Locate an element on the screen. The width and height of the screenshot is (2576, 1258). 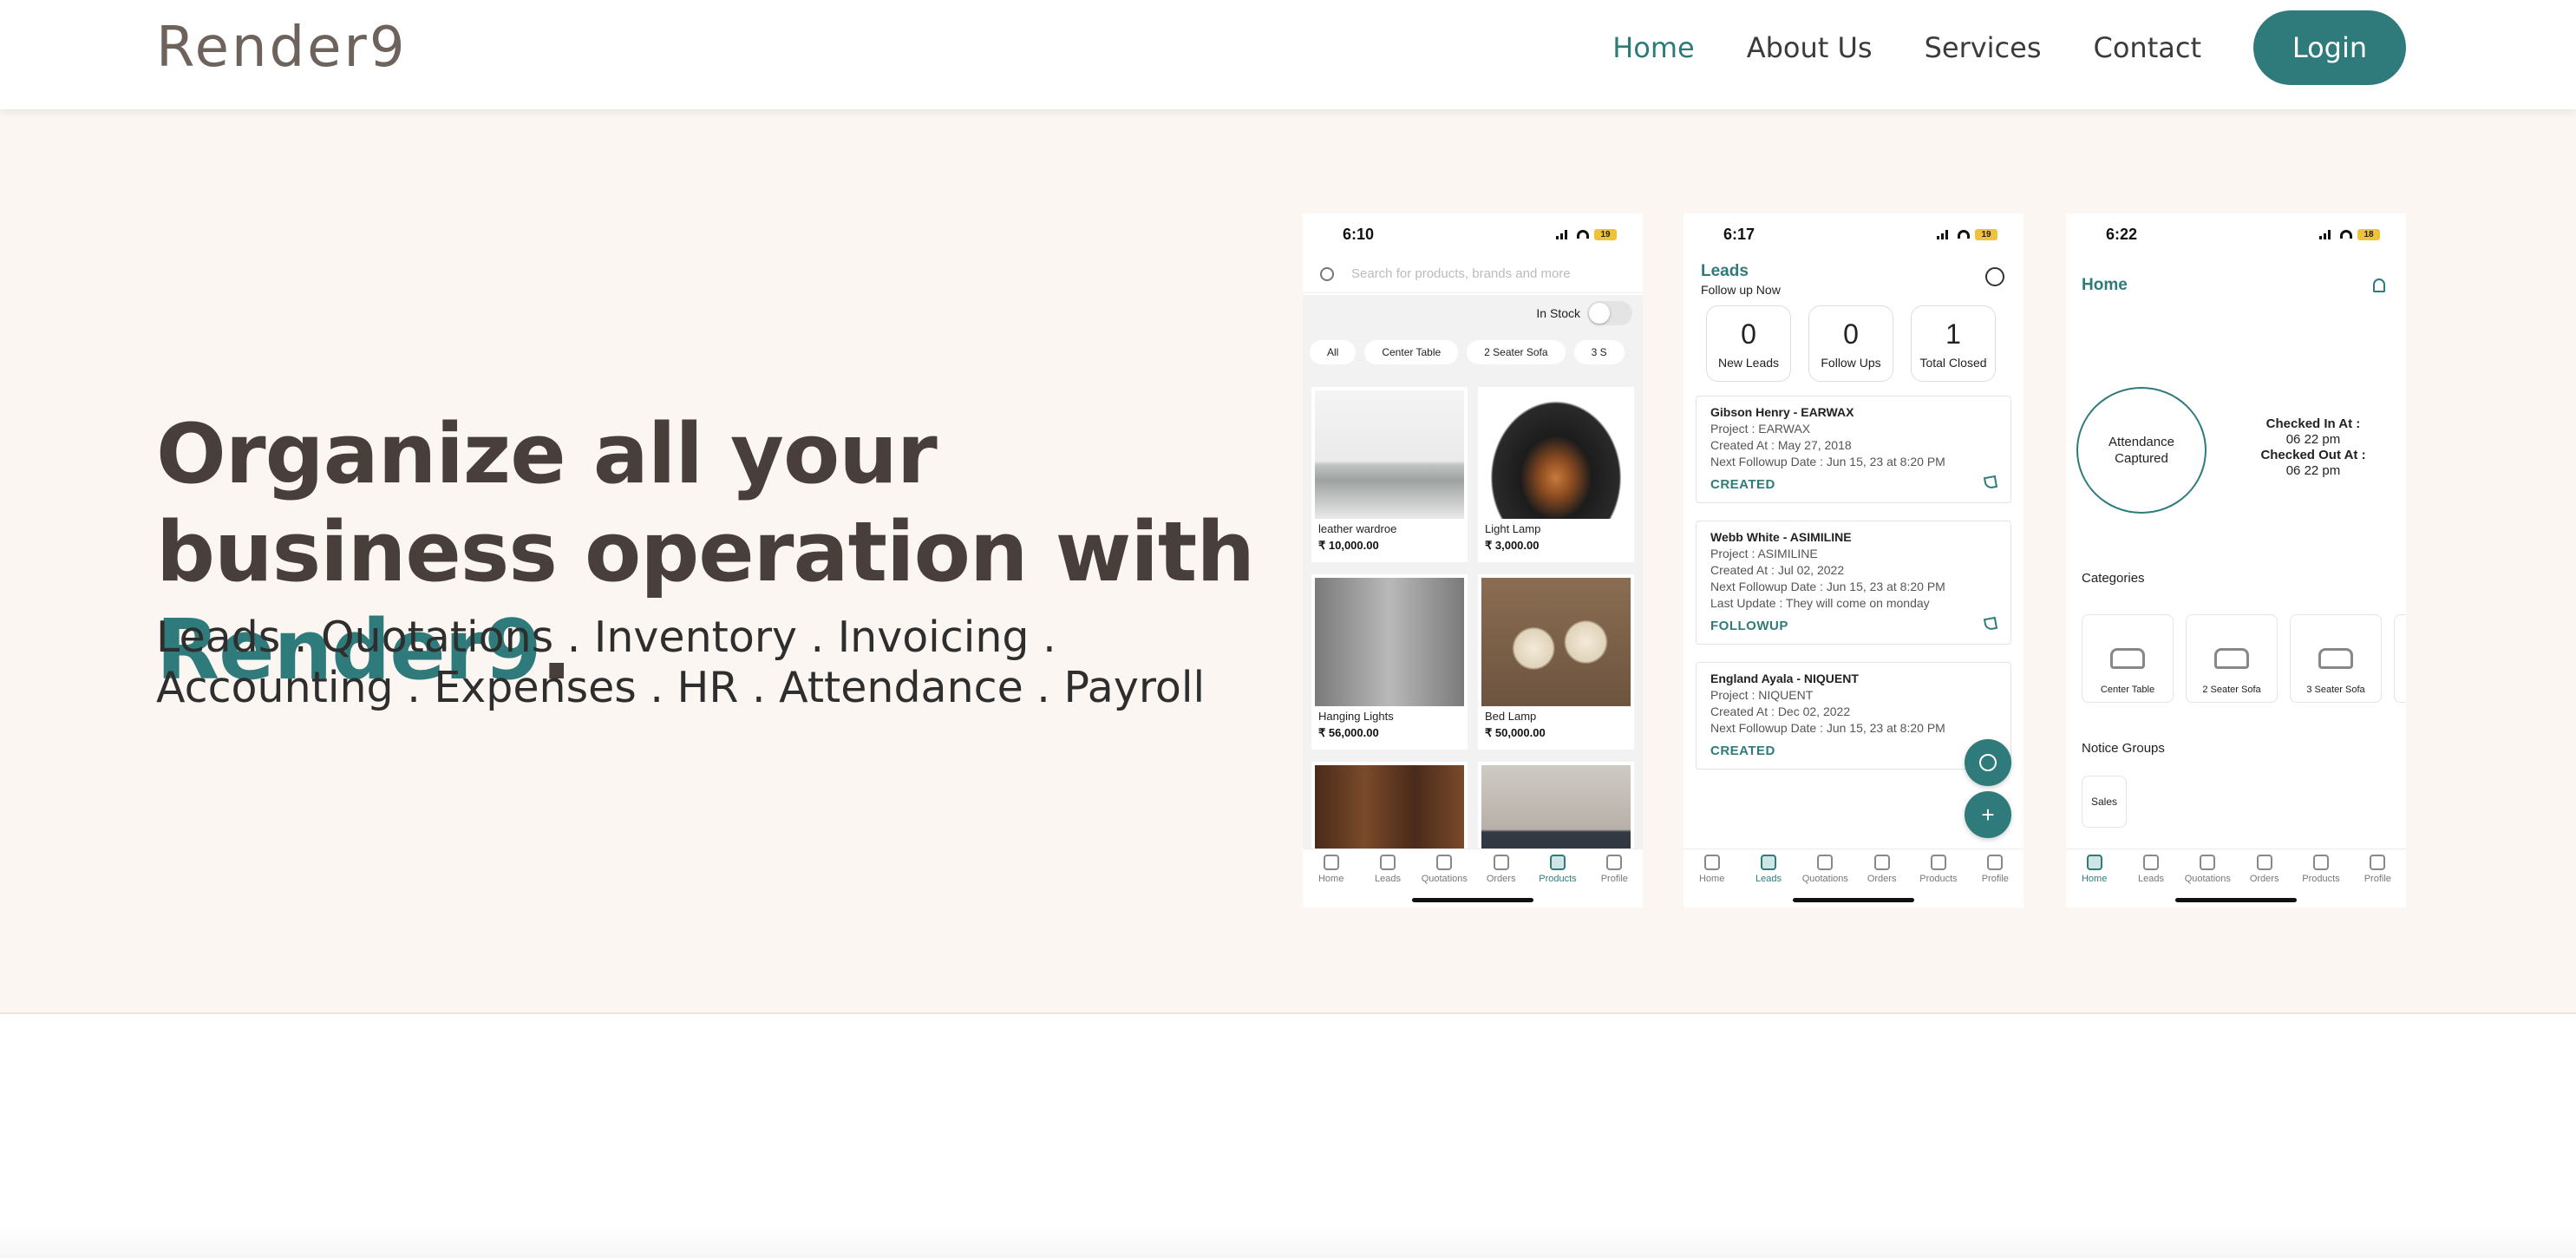
attendance-status: Attendance Captured is located at coordinates (2141, 450).